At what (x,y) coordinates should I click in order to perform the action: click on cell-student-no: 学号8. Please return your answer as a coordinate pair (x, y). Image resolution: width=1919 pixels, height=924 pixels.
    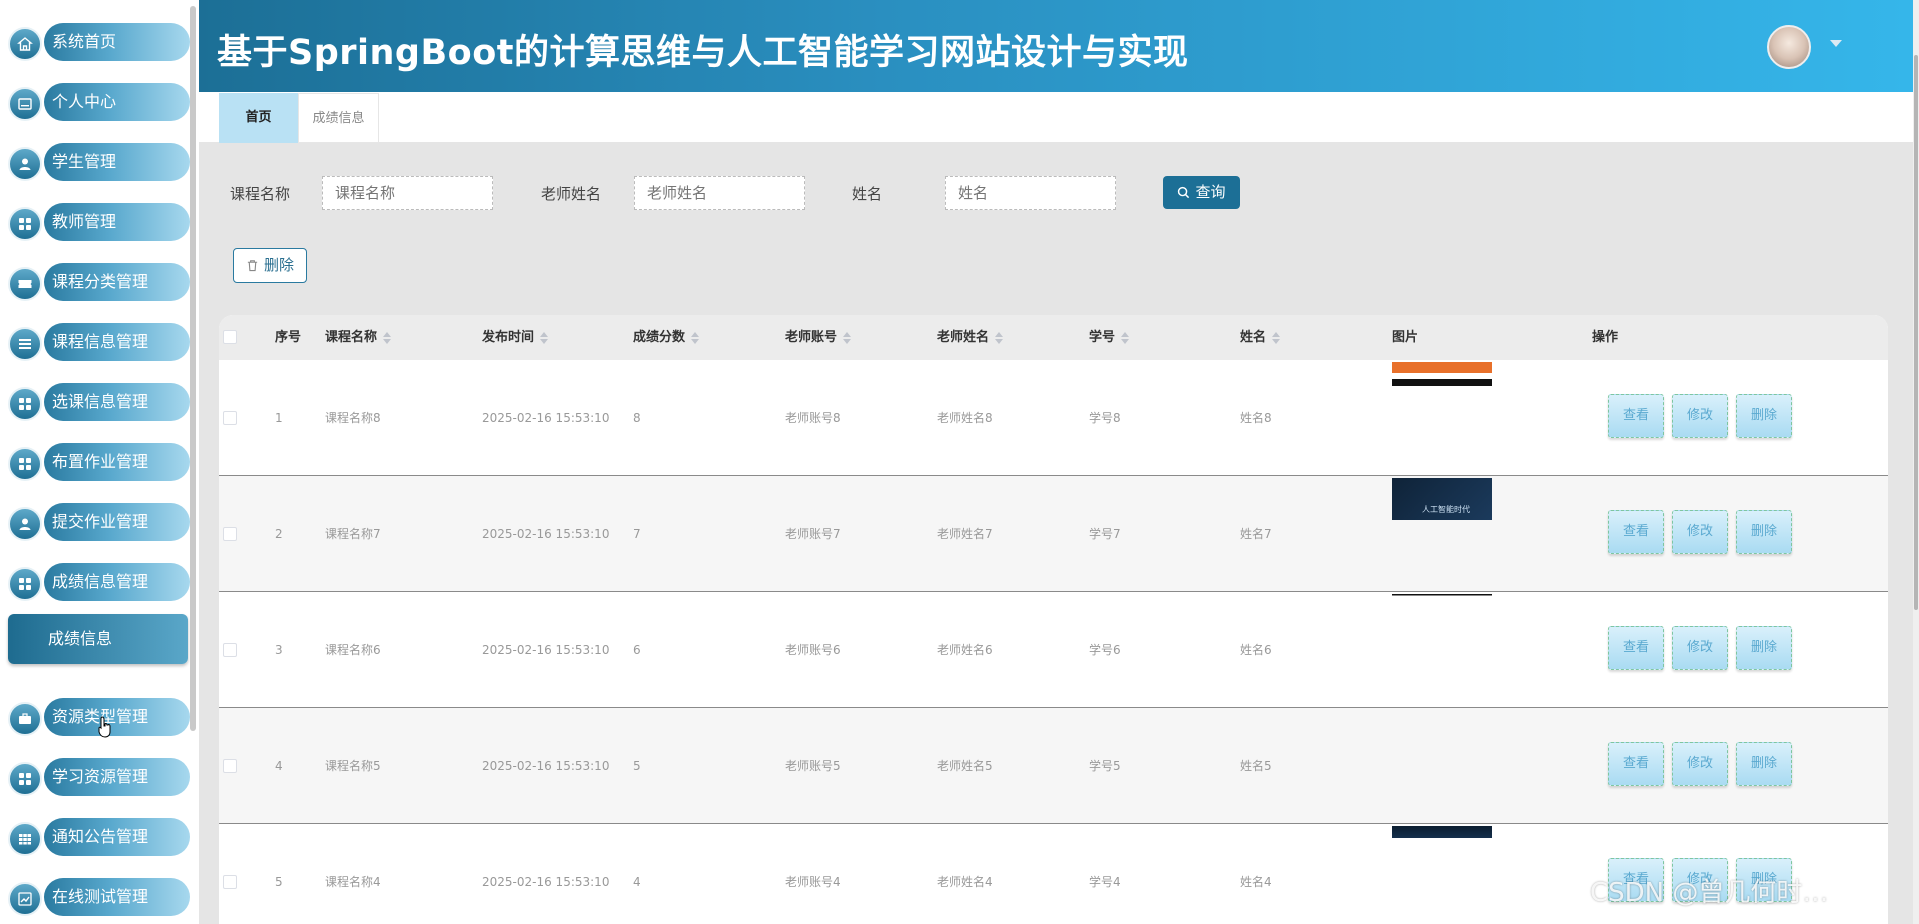
    Looking at the image, I should click on (1105, 418).